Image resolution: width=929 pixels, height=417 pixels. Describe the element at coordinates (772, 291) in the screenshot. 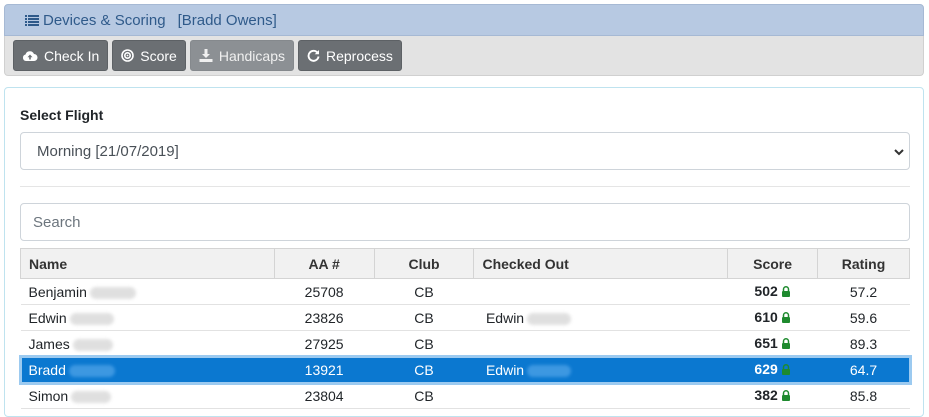

I see `score-cell: 502` at that location.